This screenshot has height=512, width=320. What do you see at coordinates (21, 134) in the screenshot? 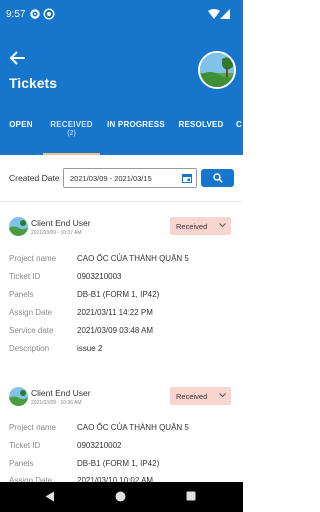
I see `tab-open: OPEN` at bounding box center [21, 134].